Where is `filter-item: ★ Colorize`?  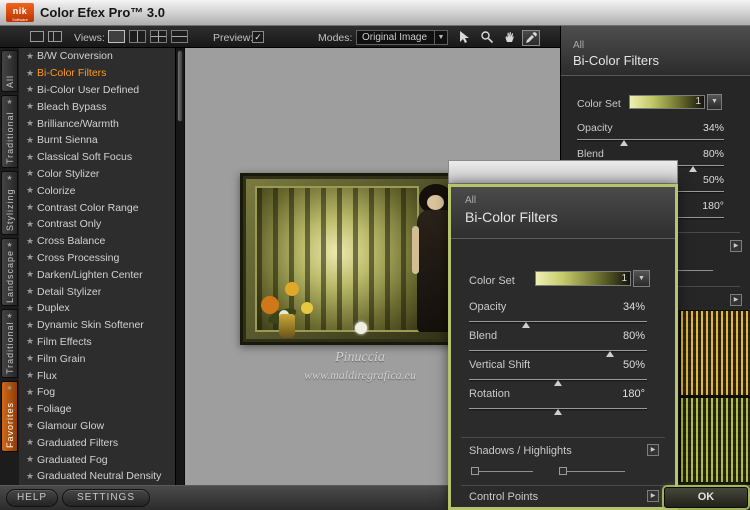
filter-item: ★ Colorize is located at coordinates (101, 190).